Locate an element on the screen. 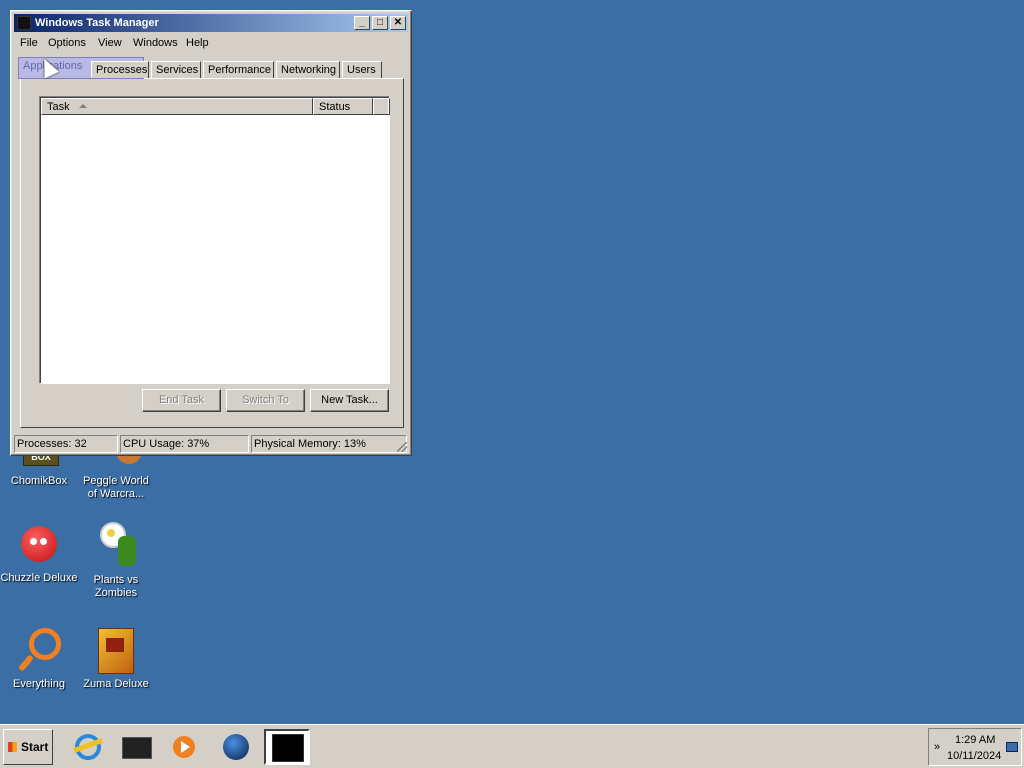 This screenshot has width=1024, height=768. button-label: End Task is located at coordinates (181, 400).